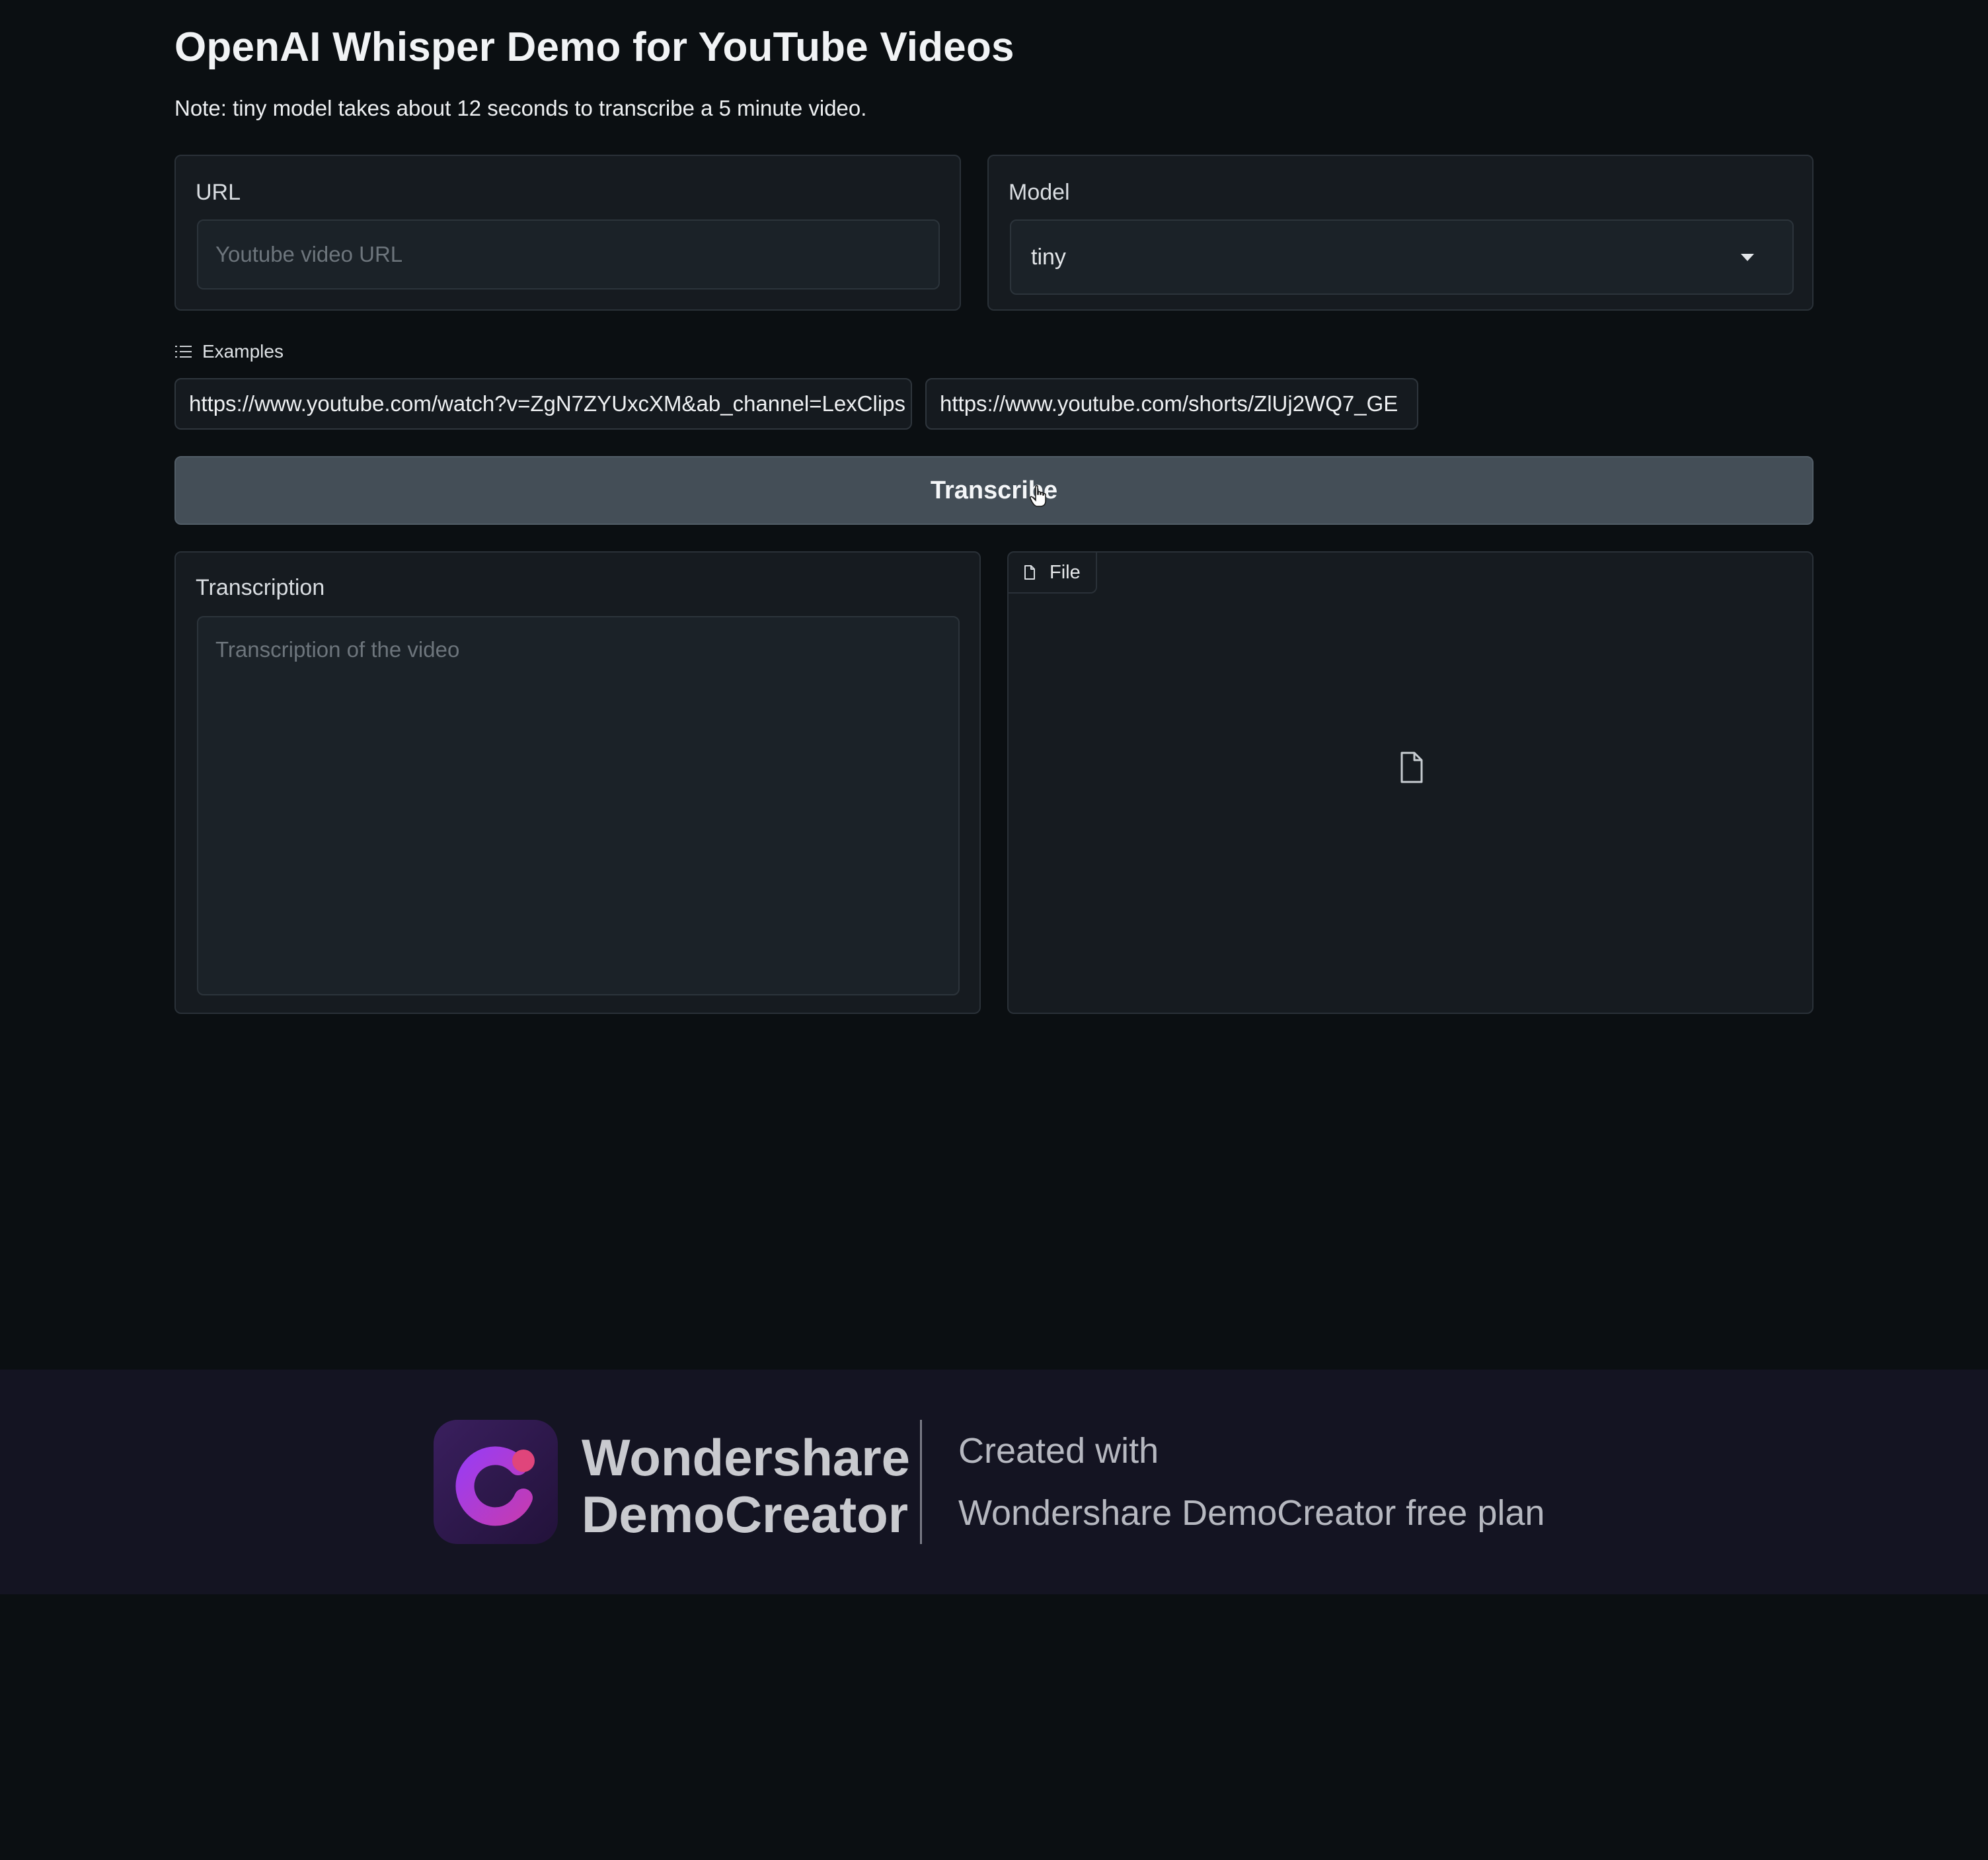 The image size is (1988, 1860). Describe the element at coordinates (594, 47) in the screenshot. I see `page-title: OpenAI Whisper Demo for YouTube Videos` at that location.